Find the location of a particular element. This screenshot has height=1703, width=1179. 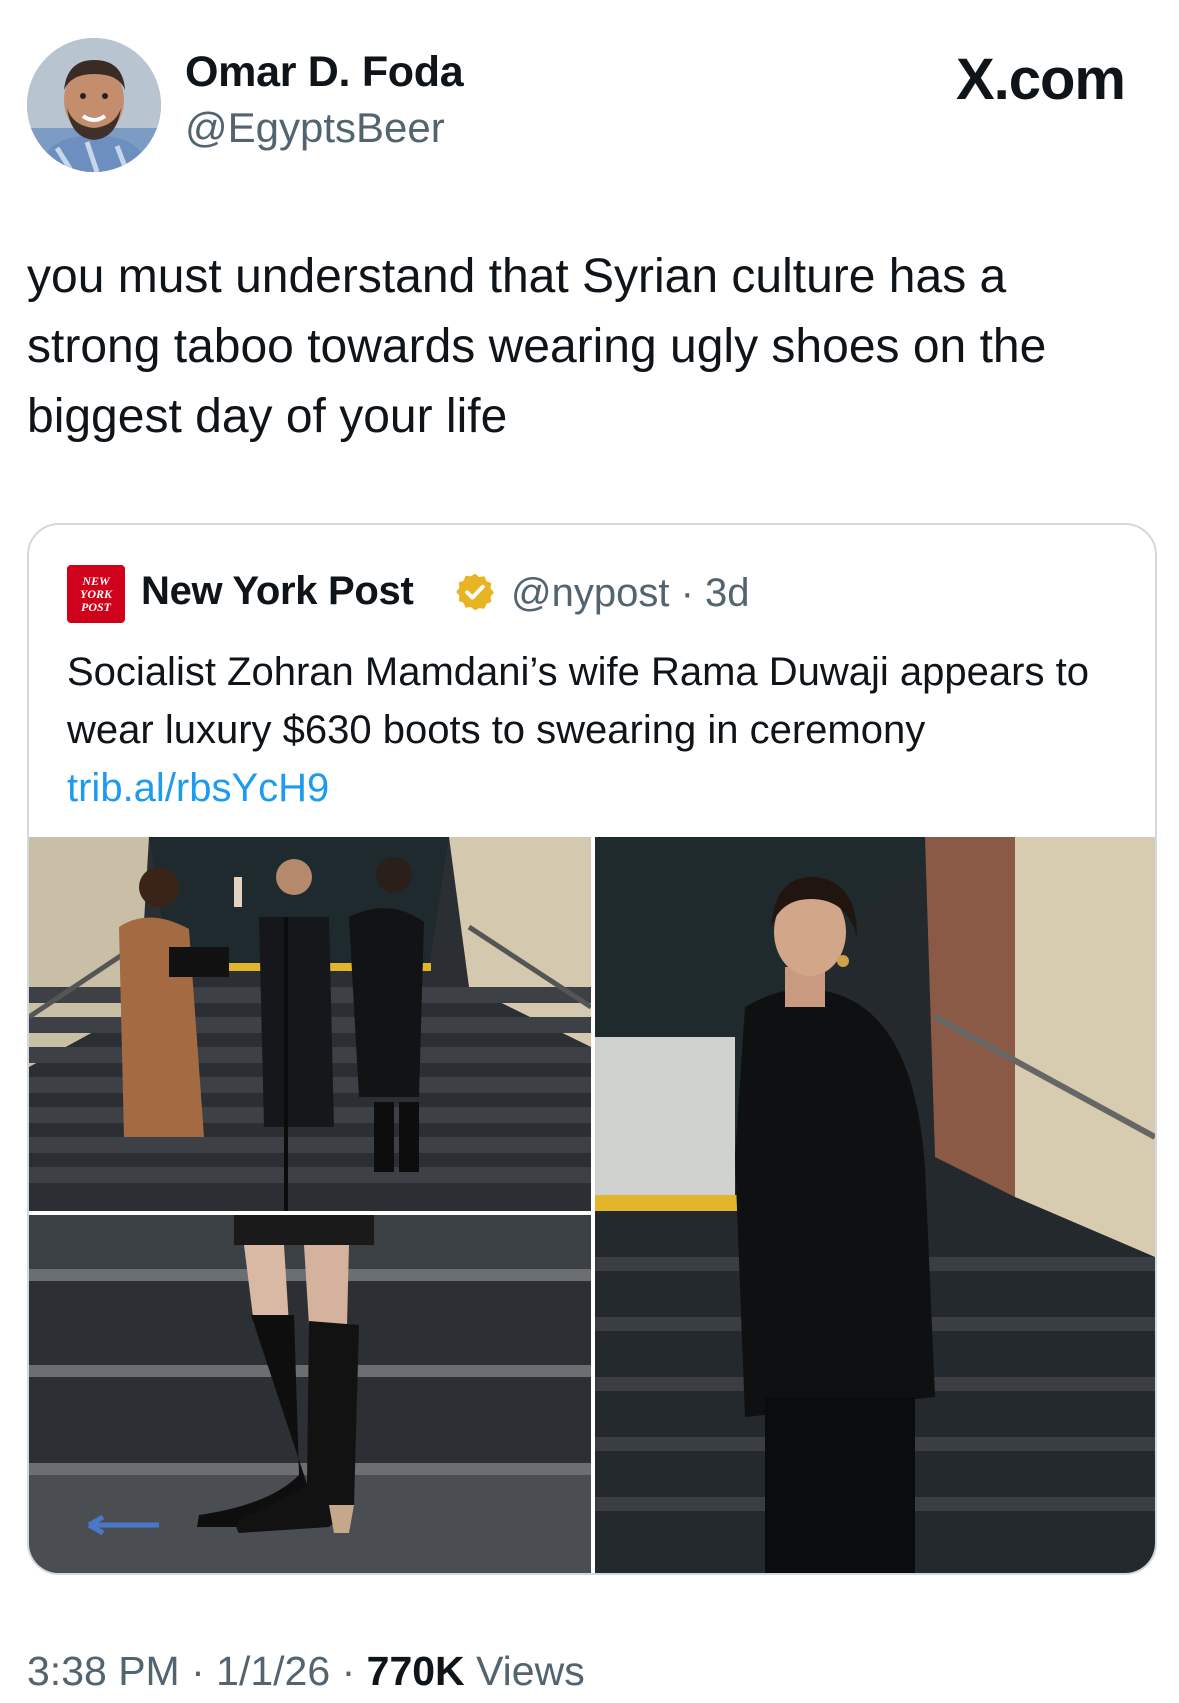

profile-photo-icon is located at coordinates (94, 105).